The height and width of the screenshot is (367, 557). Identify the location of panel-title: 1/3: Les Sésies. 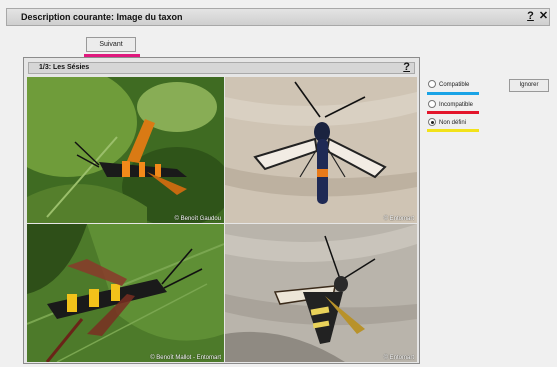
(64, 67).